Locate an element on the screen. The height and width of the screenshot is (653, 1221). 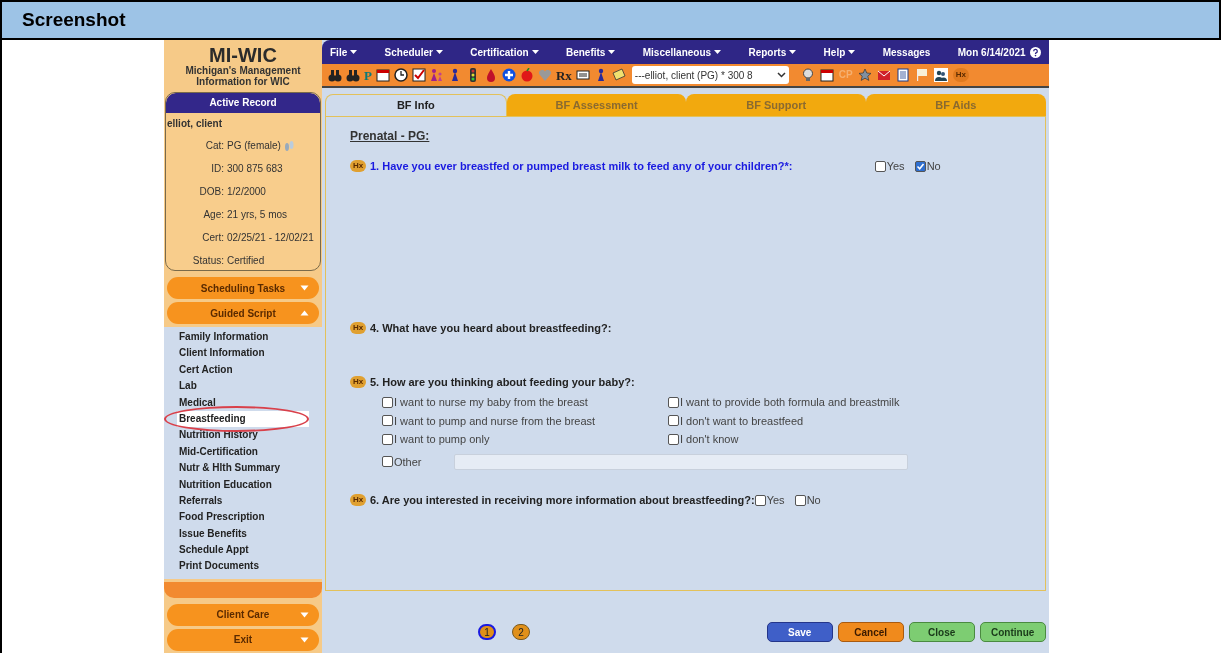
footprints-icon is located at coordinates (288, 145).